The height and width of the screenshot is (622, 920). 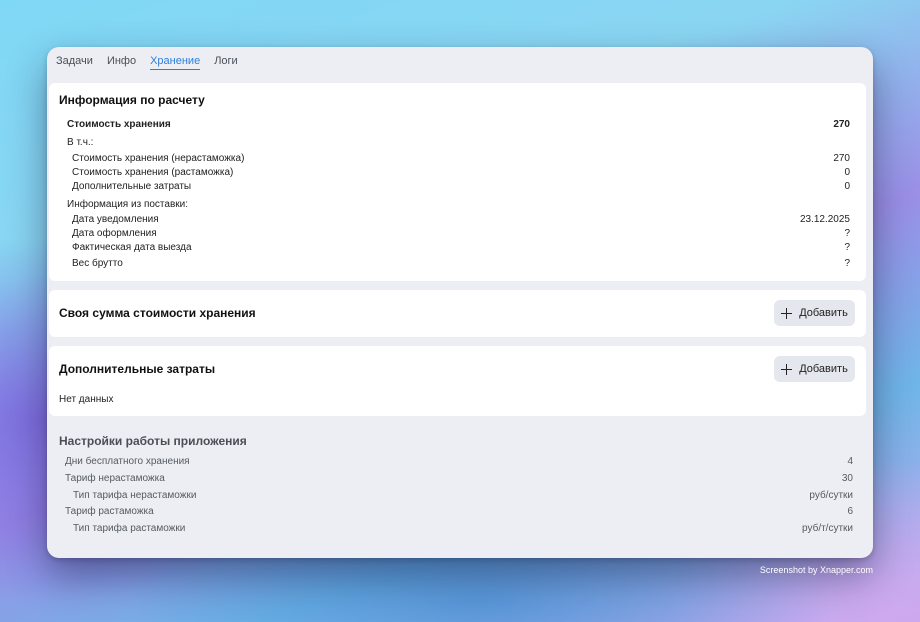 I want to click on watermark: Screenshot by Xnapper.com, so click(x=816, y=570).